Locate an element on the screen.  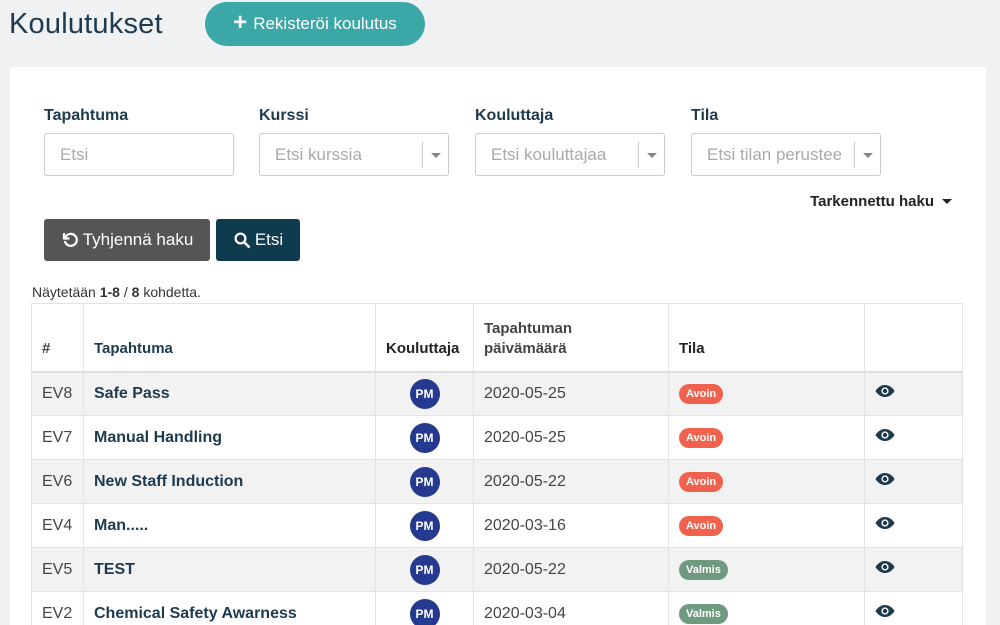
trainer-select is located at coordinates (570, 154).